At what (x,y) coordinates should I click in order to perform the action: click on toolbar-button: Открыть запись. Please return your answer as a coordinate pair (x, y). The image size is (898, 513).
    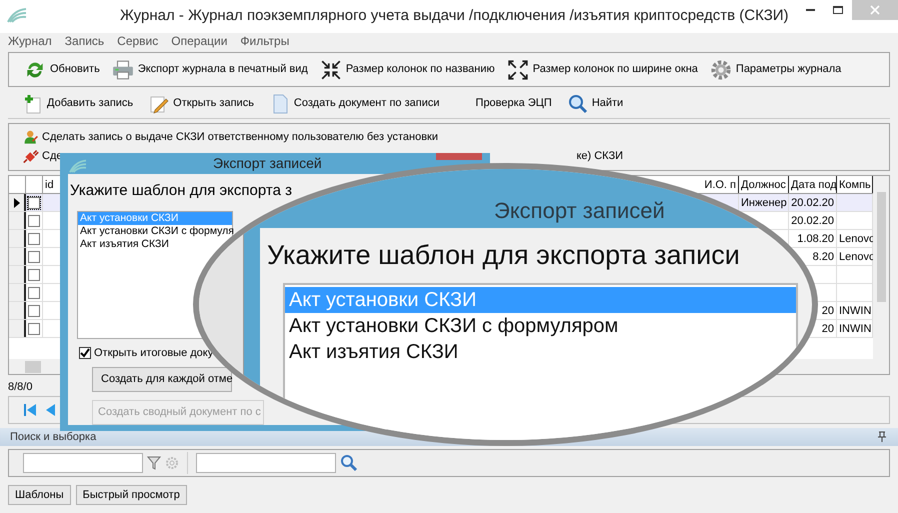
    Looking at the image, I should click on (201, 104).